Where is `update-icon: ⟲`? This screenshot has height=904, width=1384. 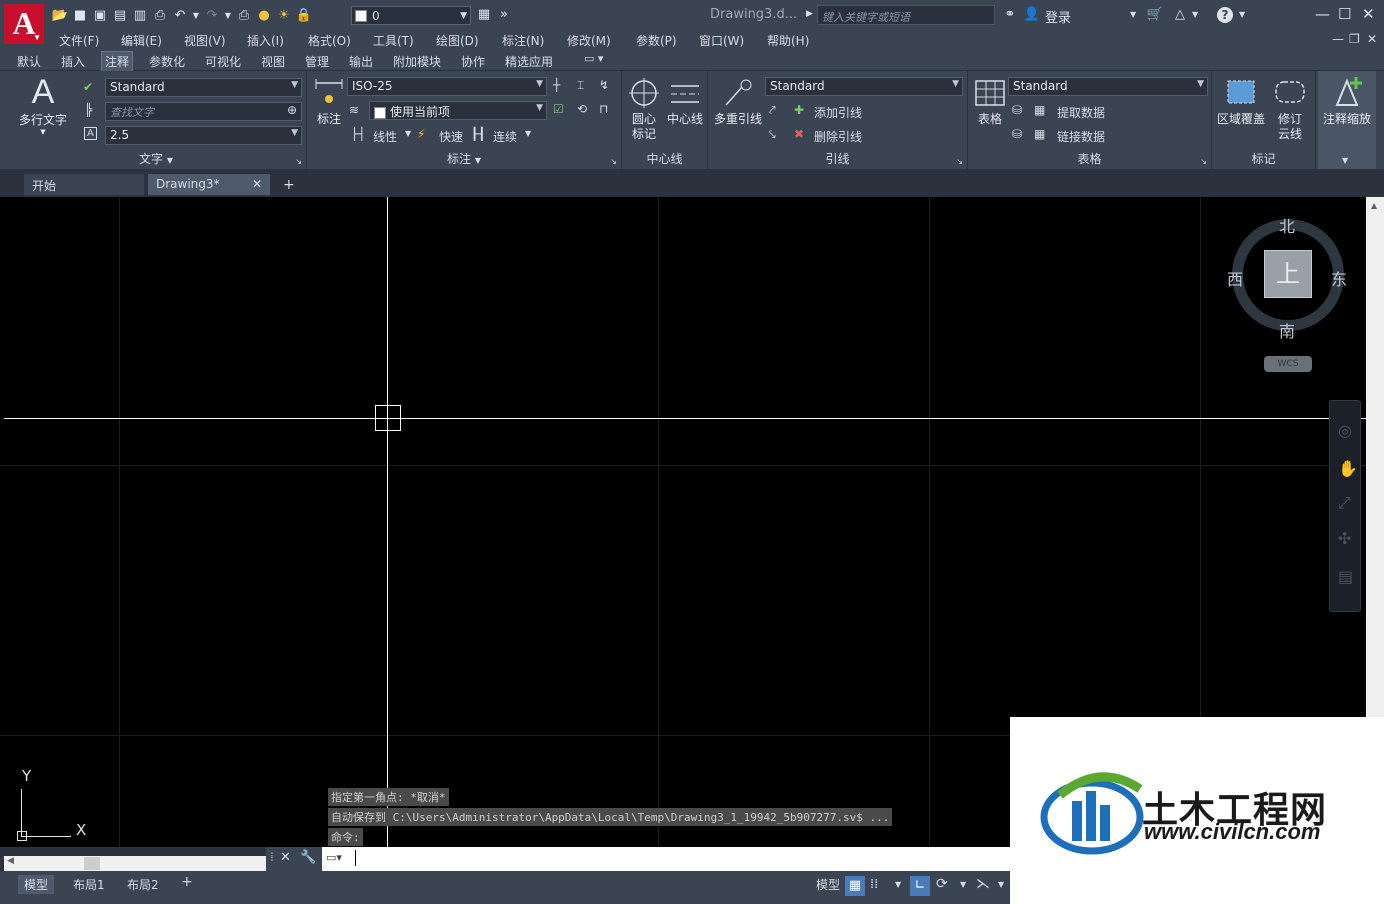
update-icon: ⟲ is located at coordinates (582, 109).